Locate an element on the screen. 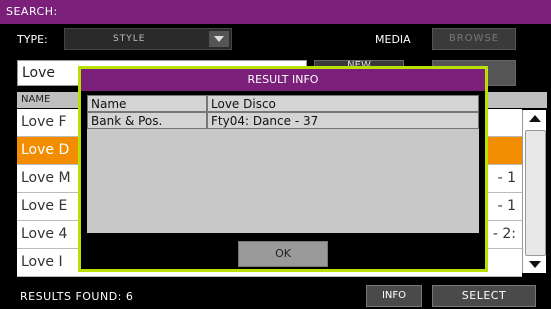 This screenshot has height=309, width=551. list-item-name: Love M is located at coordinates (46, 178).